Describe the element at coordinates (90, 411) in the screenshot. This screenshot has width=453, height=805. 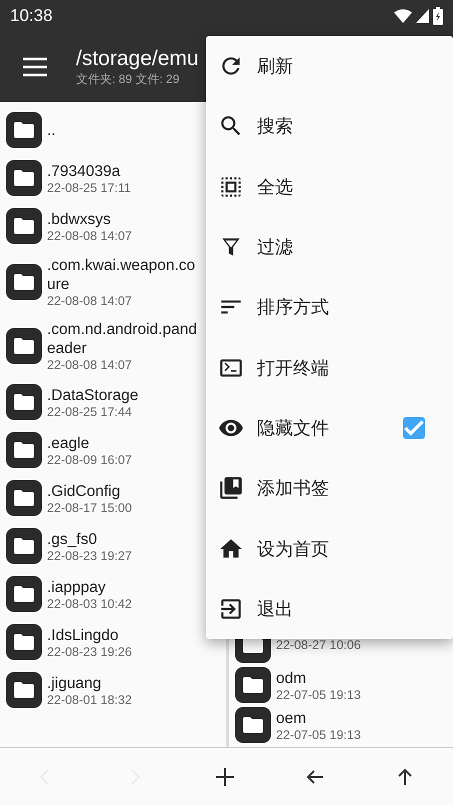
I see `modified-date: 22-08-25 17:44` at that location.